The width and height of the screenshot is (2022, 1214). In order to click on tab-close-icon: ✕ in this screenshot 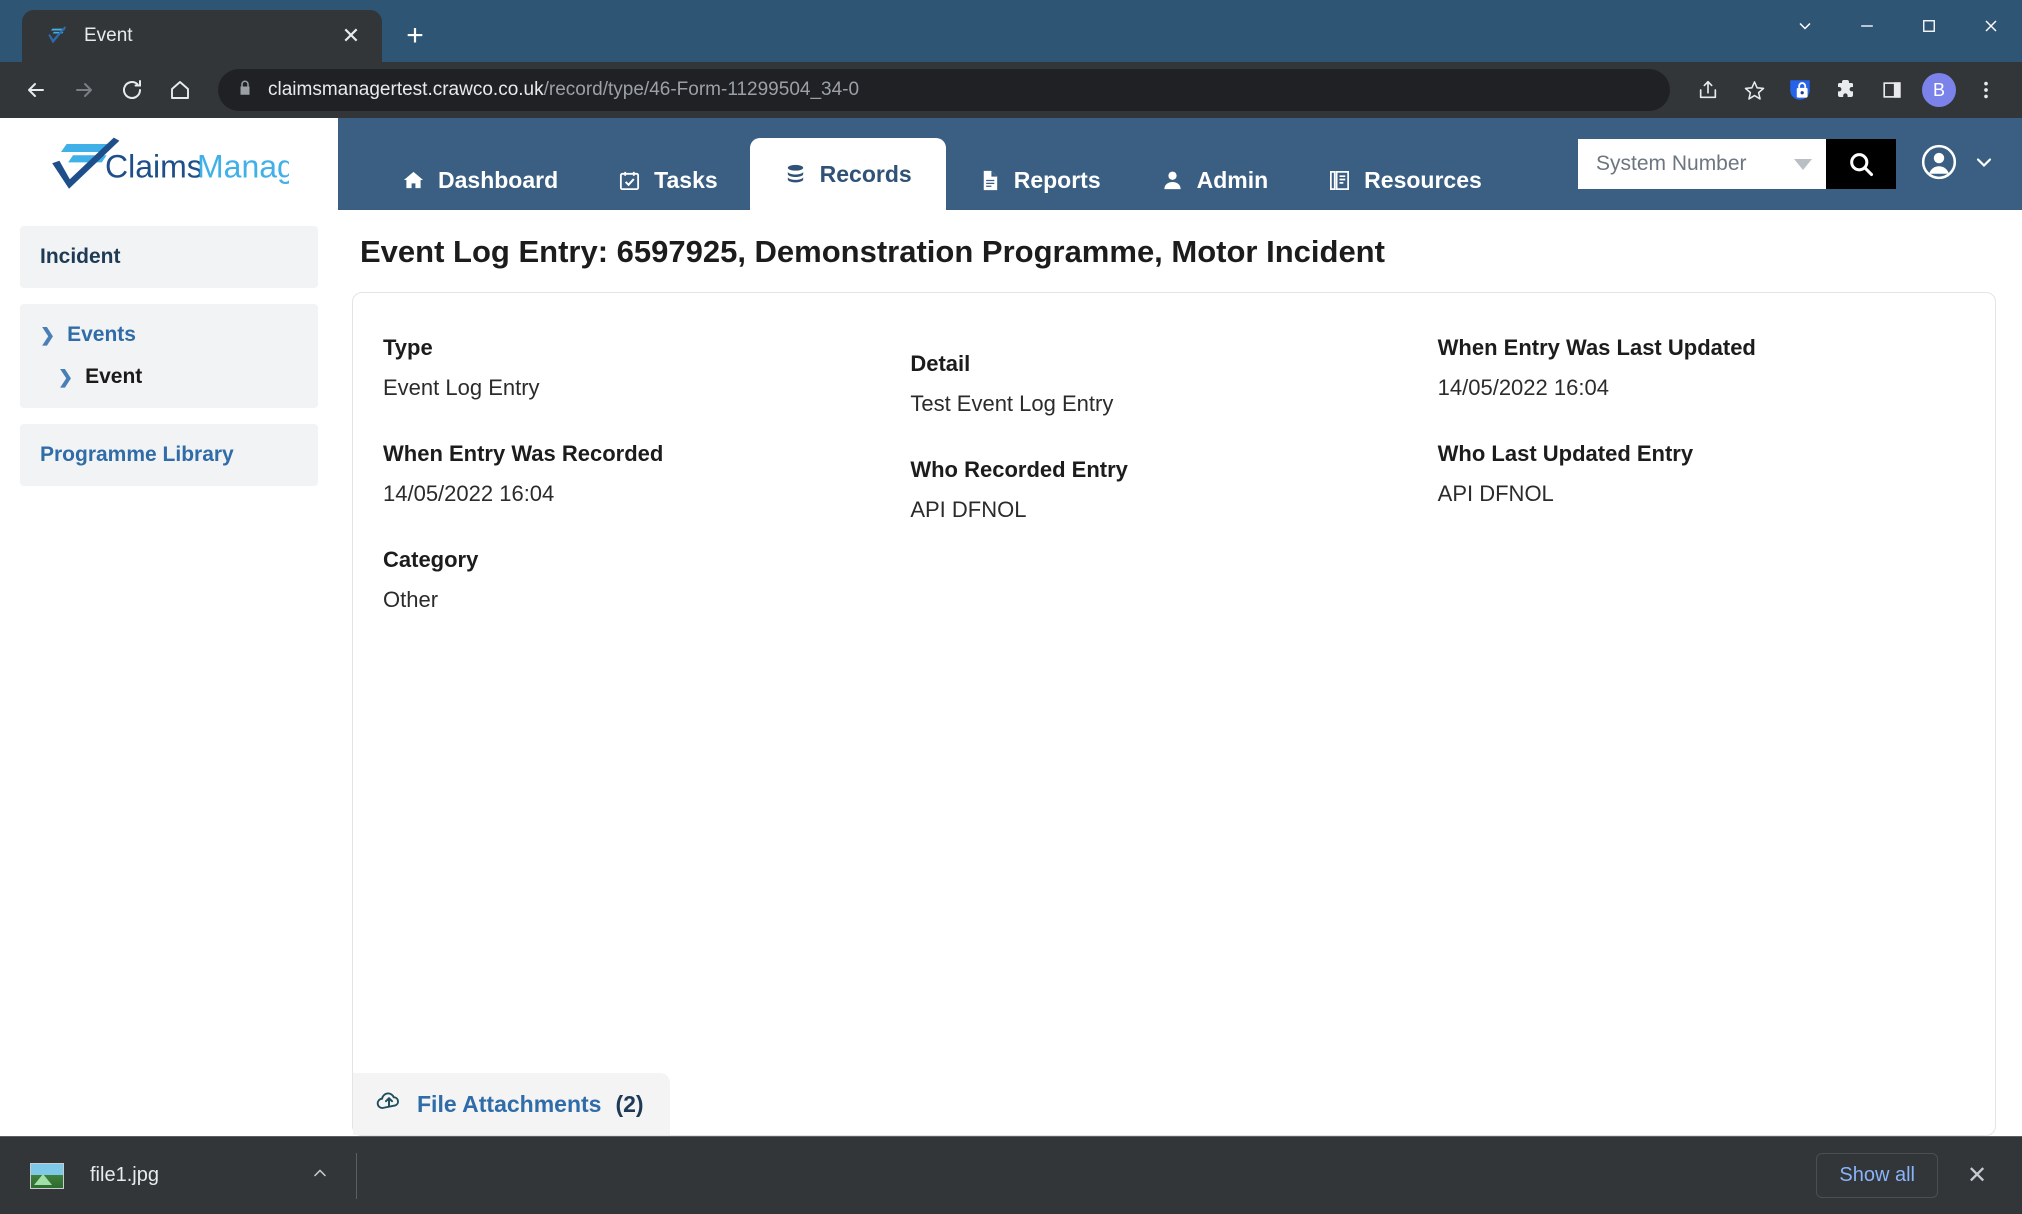, I will do `click(351, 36)`.